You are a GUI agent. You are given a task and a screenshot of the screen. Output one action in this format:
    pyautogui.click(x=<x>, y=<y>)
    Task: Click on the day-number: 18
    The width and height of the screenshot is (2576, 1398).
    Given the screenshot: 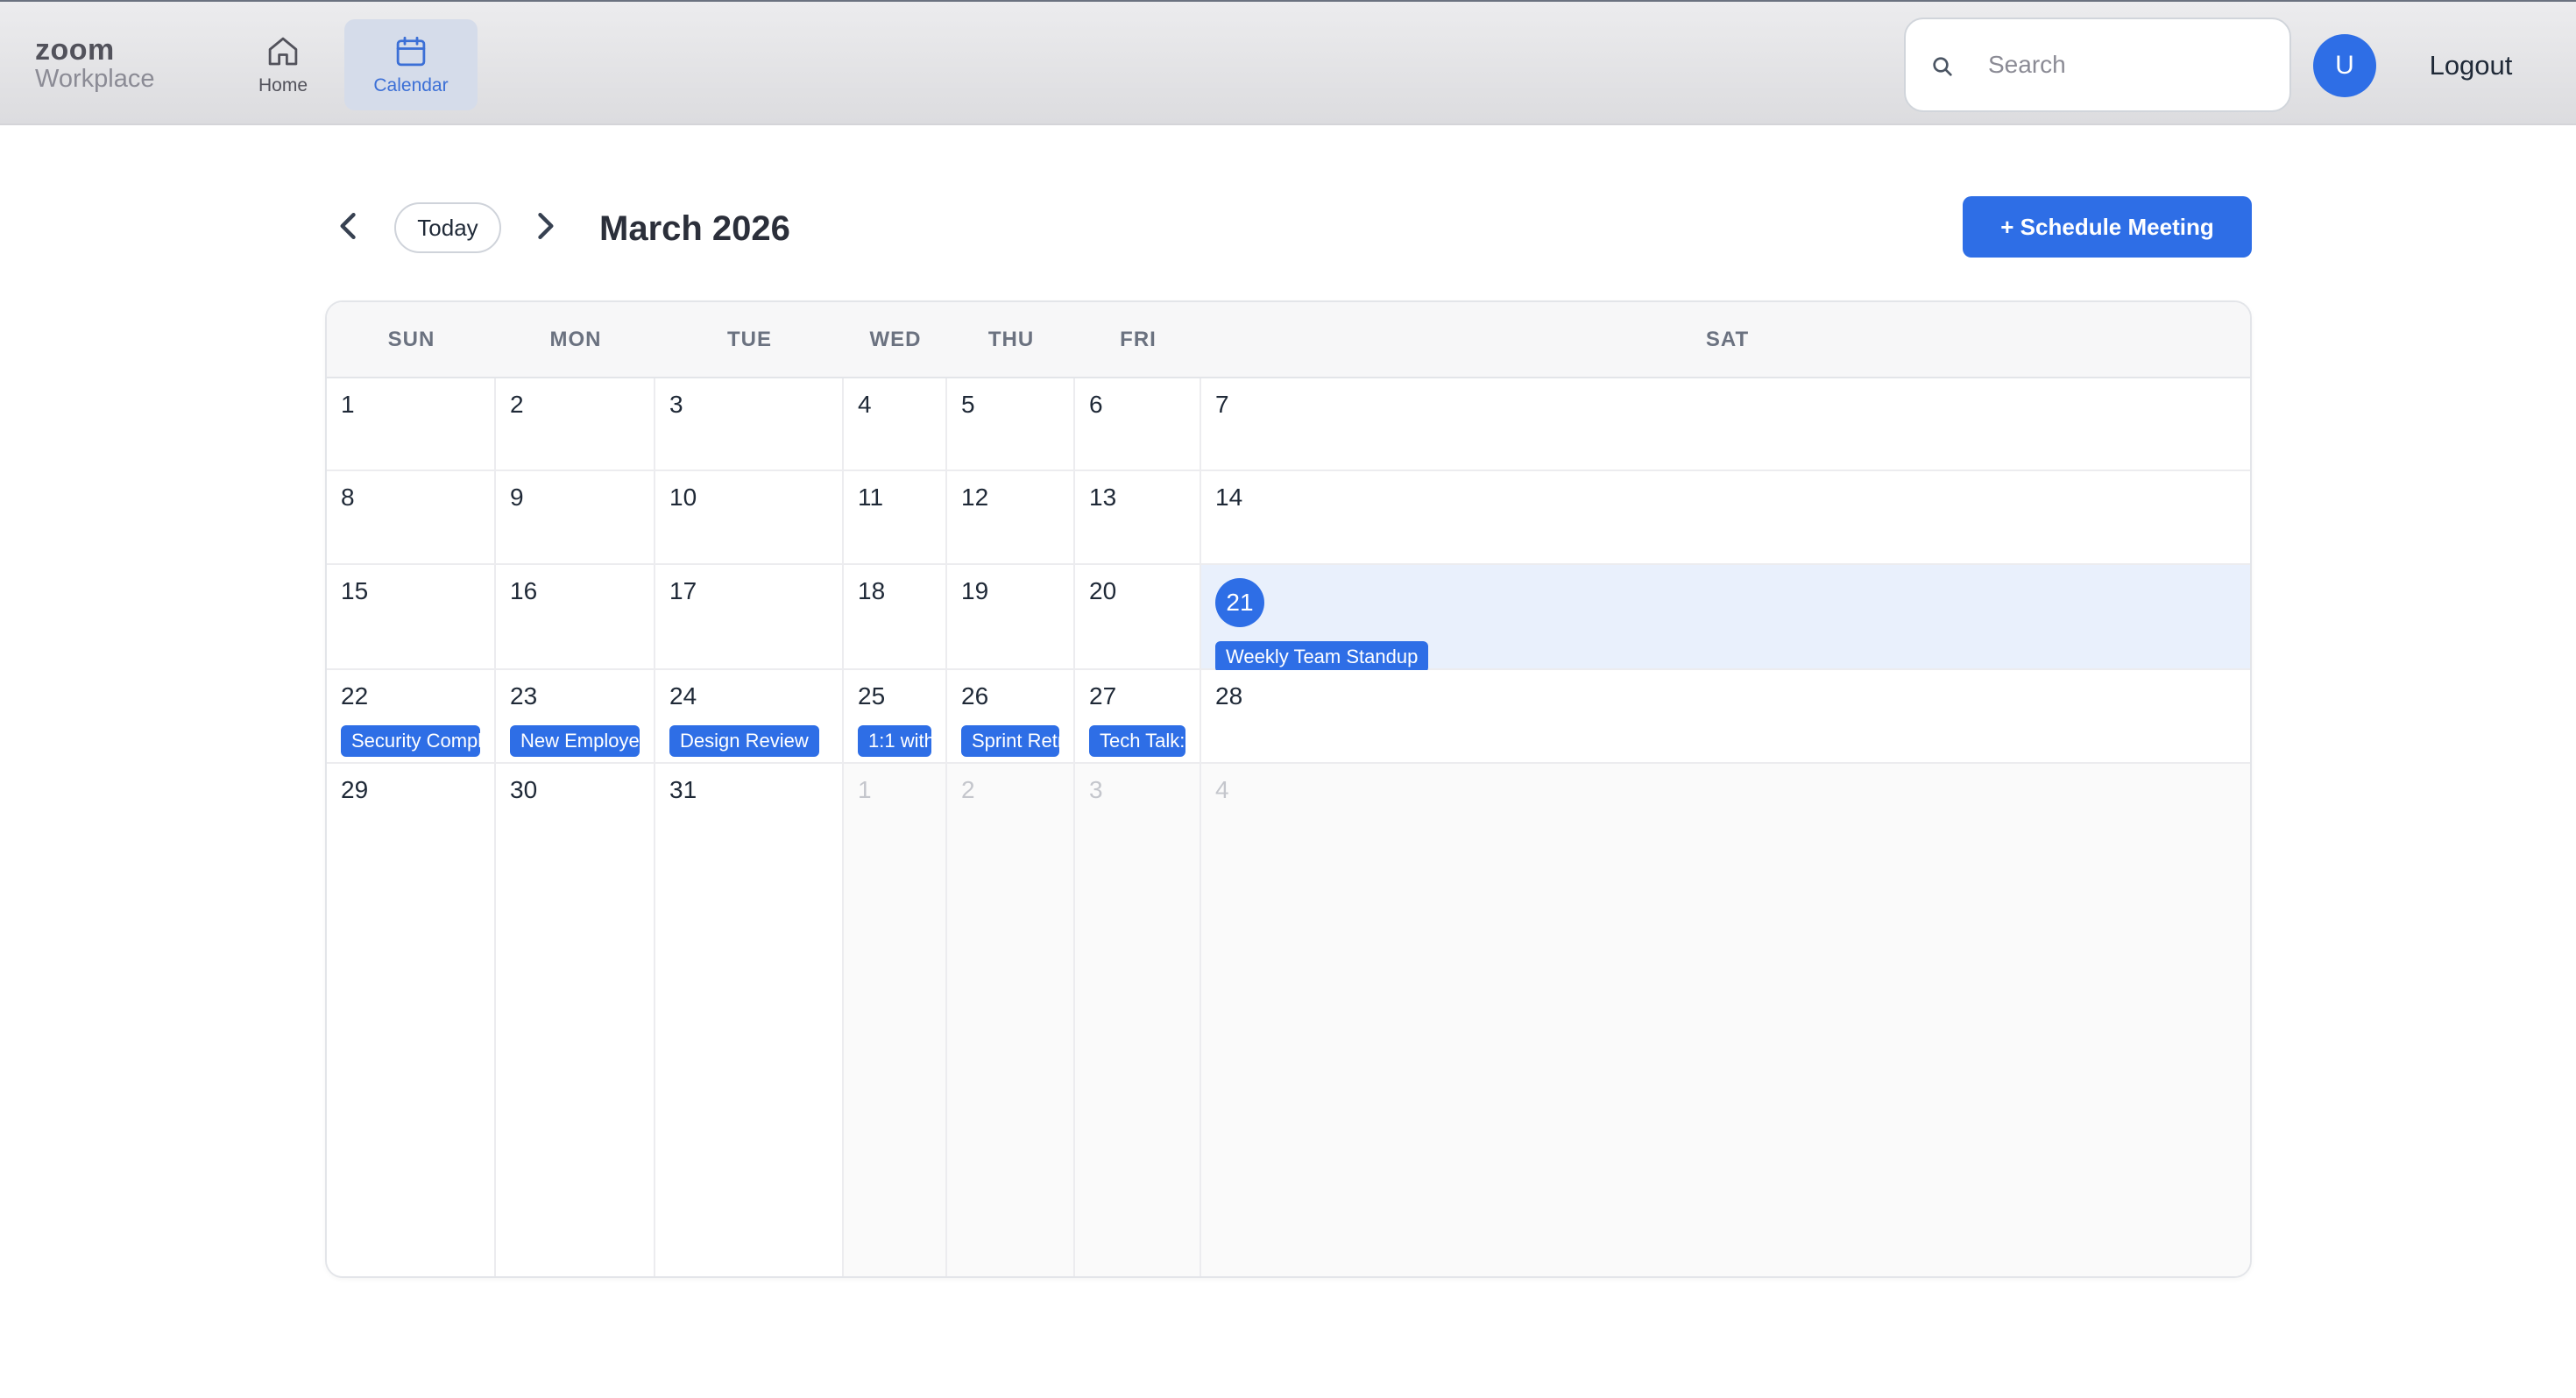 What is the action you would take?
    pyautogui.click(x=872, y=590)
    